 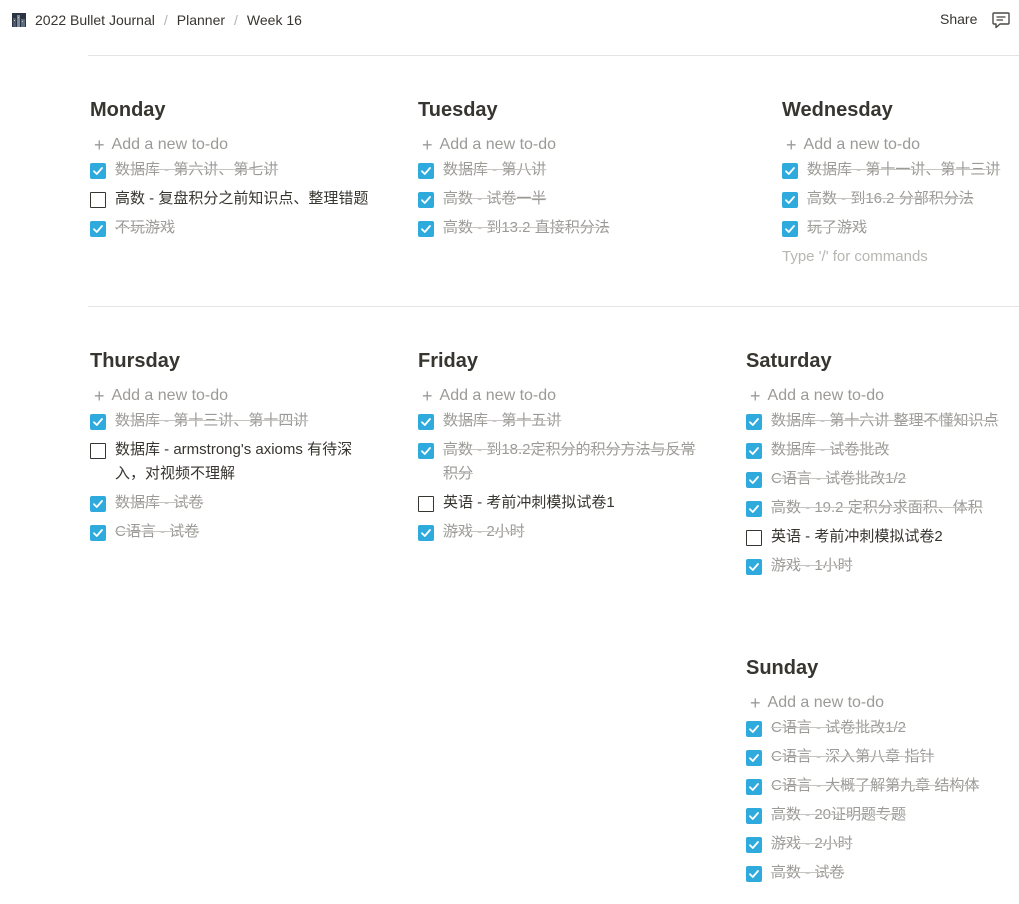 What do you see at coordinates (838, 815) in the screenshot?
I see `todo-text: 高数 - 20证明题专题` at bounding box center [838, 815].